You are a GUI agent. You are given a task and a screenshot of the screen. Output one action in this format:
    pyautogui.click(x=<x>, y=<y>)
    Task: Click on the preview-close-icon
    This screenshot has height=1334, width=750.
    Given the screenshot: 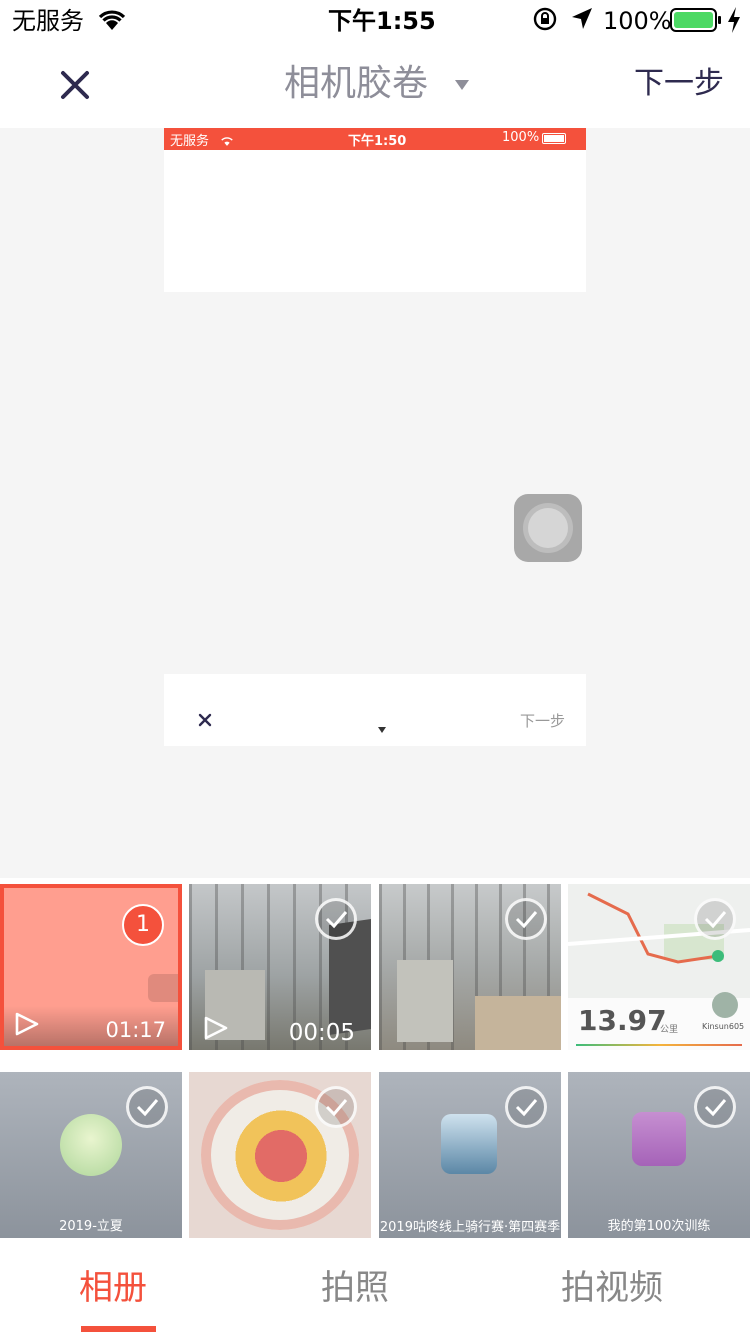 What is the action you would take?
    pyautogui.click(x=205, y=721)
    